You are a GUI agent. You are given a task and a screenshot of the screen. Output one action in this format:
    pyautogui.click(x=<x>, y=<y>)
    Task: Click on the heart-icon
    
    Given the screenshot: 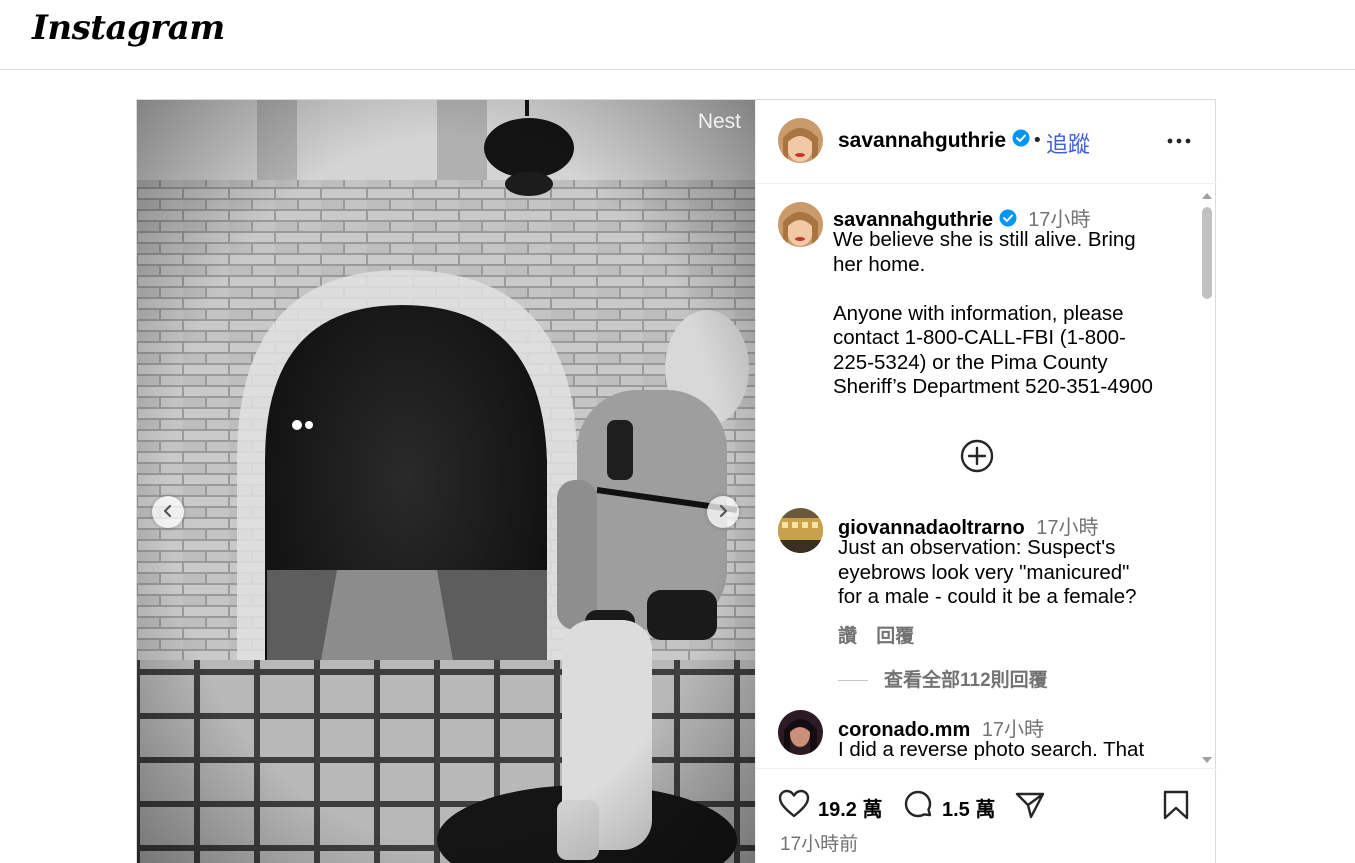 What is the action you would take?
    pyautogui.click(x=794, y=806)
    